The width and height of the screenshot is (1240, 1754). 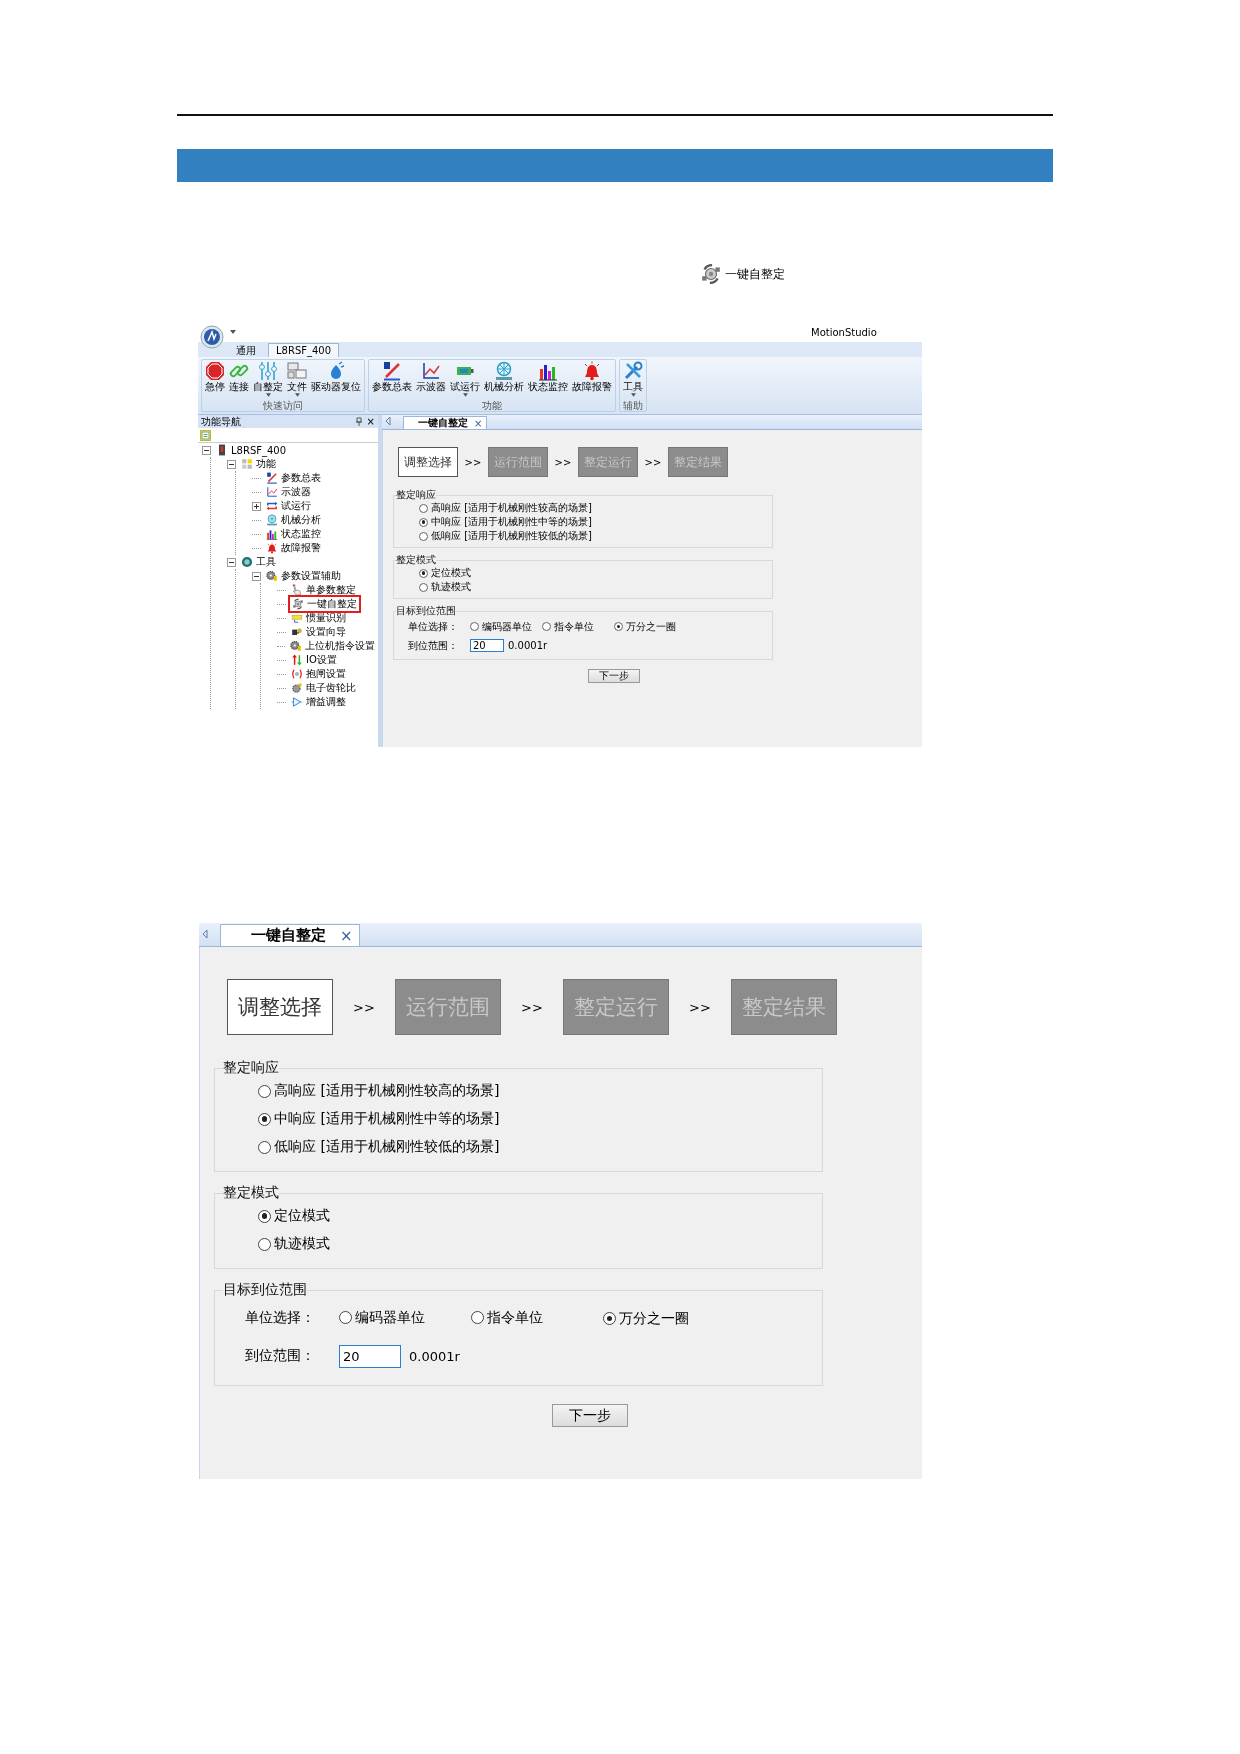 I want to click on tree-item: 上位机指令设置, so click(x=332, y=646).